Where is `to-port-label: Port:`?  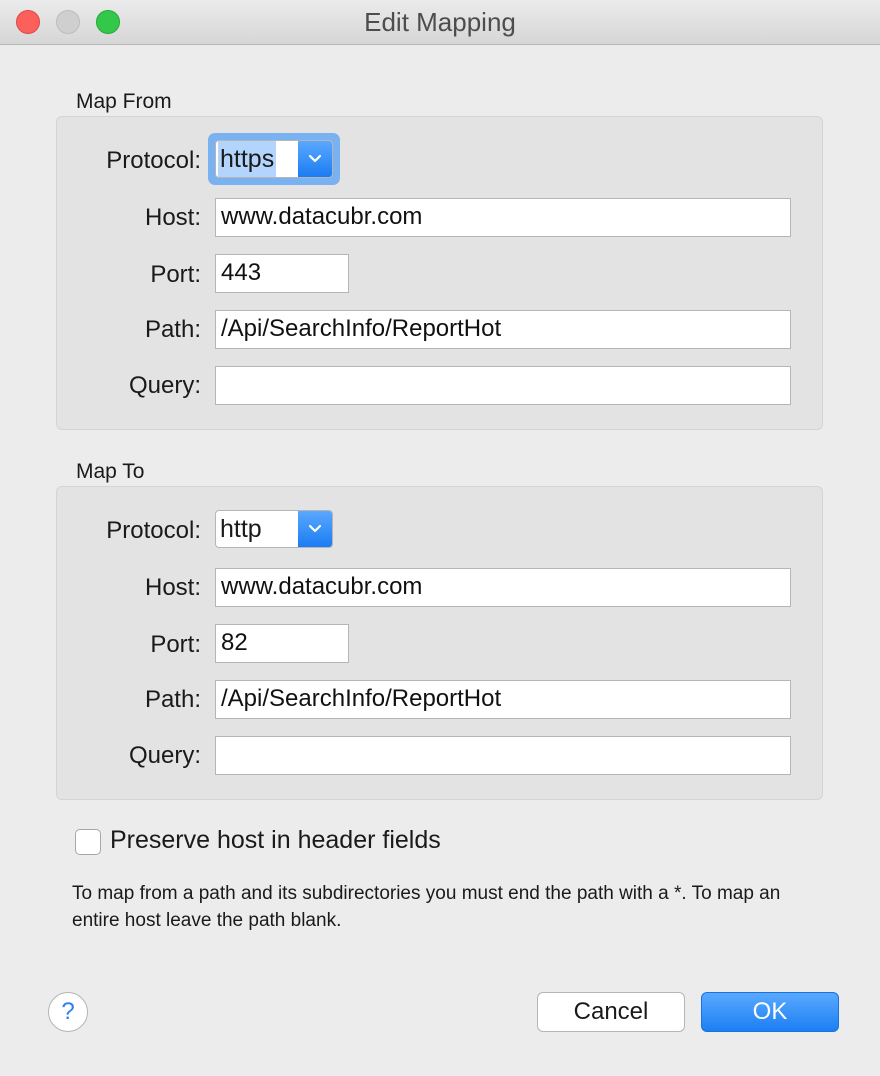
to-port-label: Port: is located at coordinates (175, 644).